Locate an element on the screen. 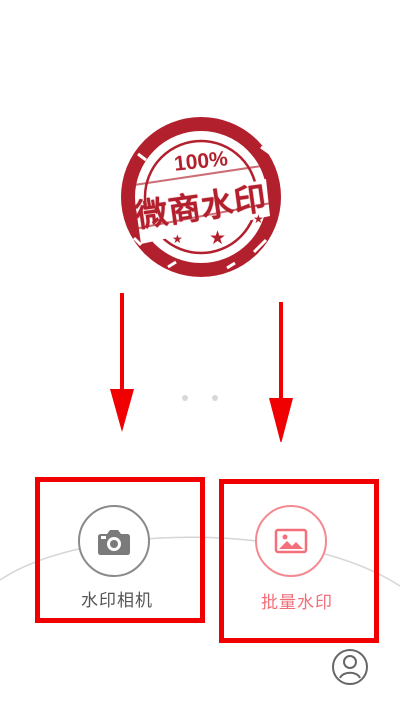  page-indicator is located at coordinates (200, 399).